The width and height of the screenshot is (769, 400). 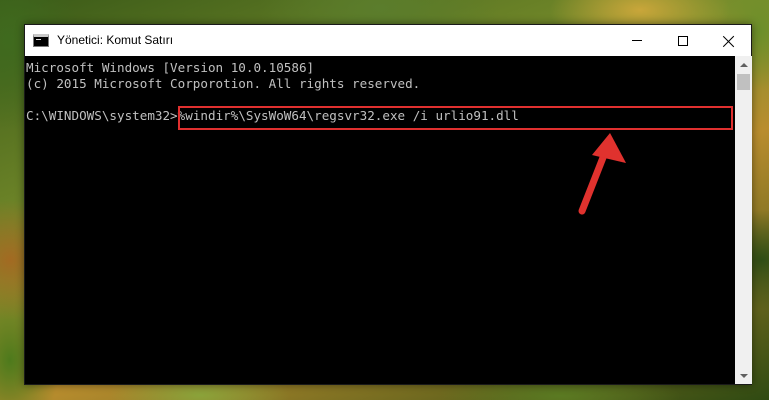 What do you see at coordinates (41, 40) in the screenshot?
I see `cmd-icon` at bounding box center [41, 40].